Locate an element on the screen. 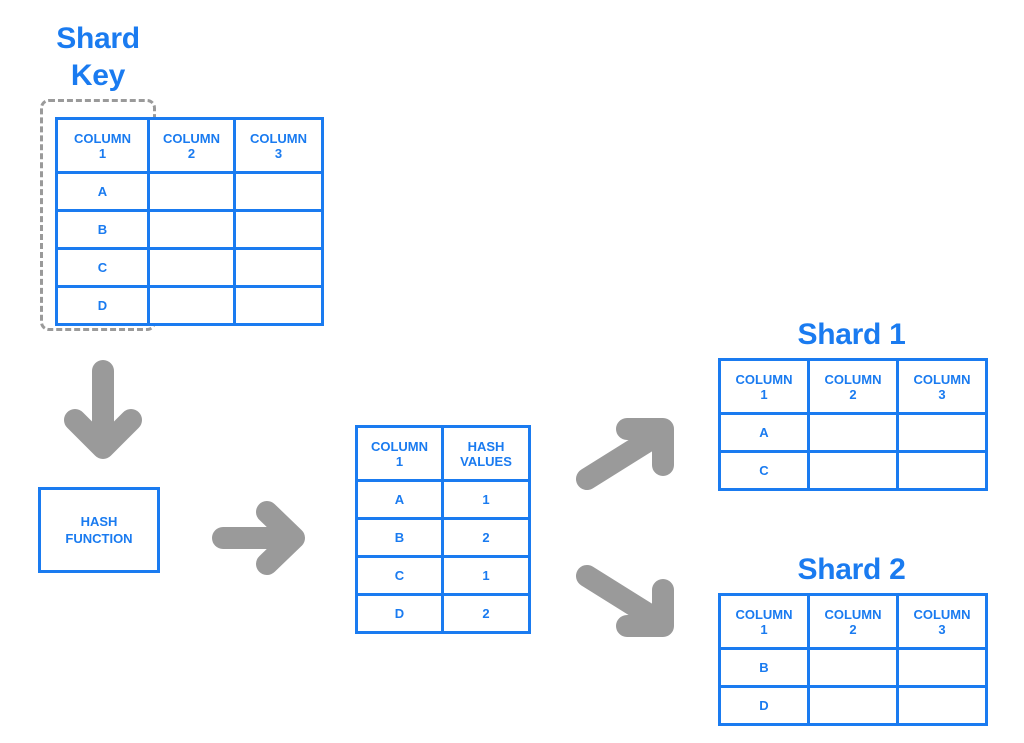  shard-2-table-row: D is located at coordinates (853, 705).